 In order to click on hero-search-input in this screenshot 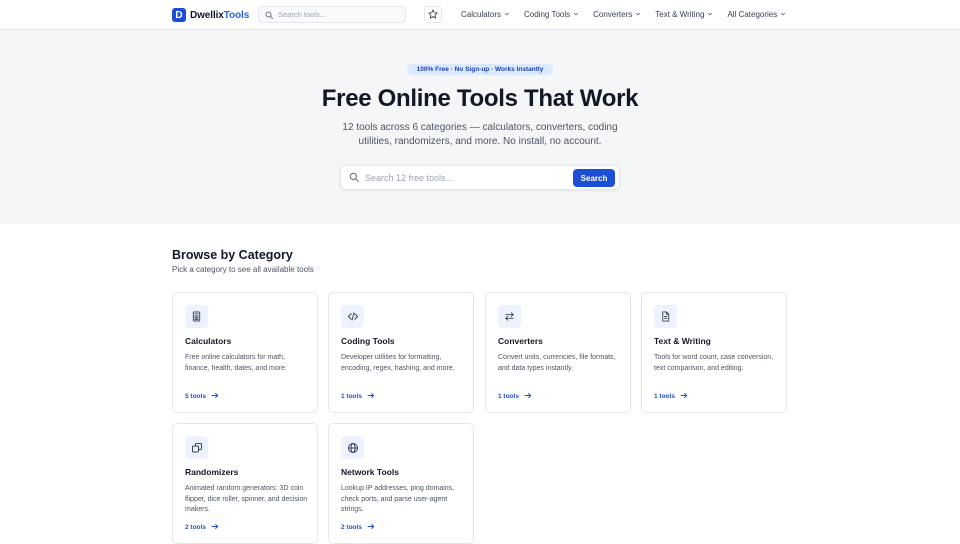, I will do `click(465, 177)`.